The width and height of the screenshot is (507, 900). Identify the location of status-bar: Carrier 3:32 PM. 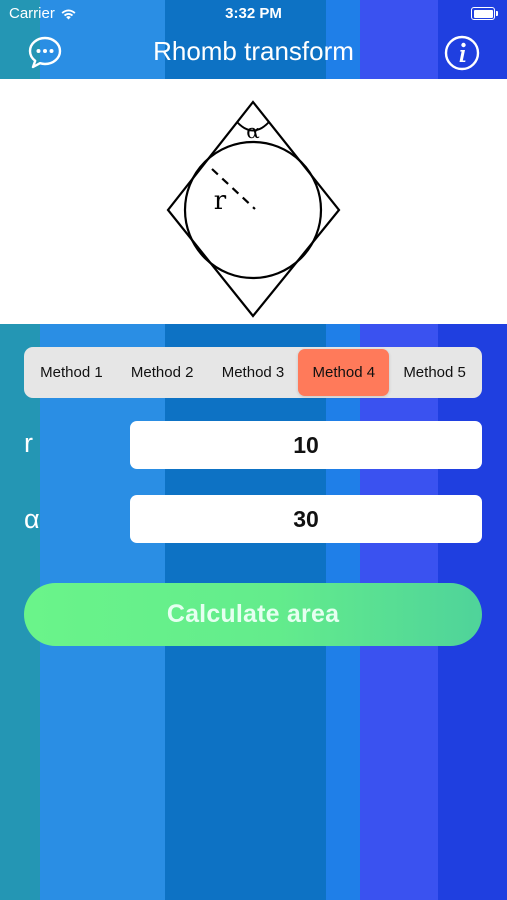
(253, 14).